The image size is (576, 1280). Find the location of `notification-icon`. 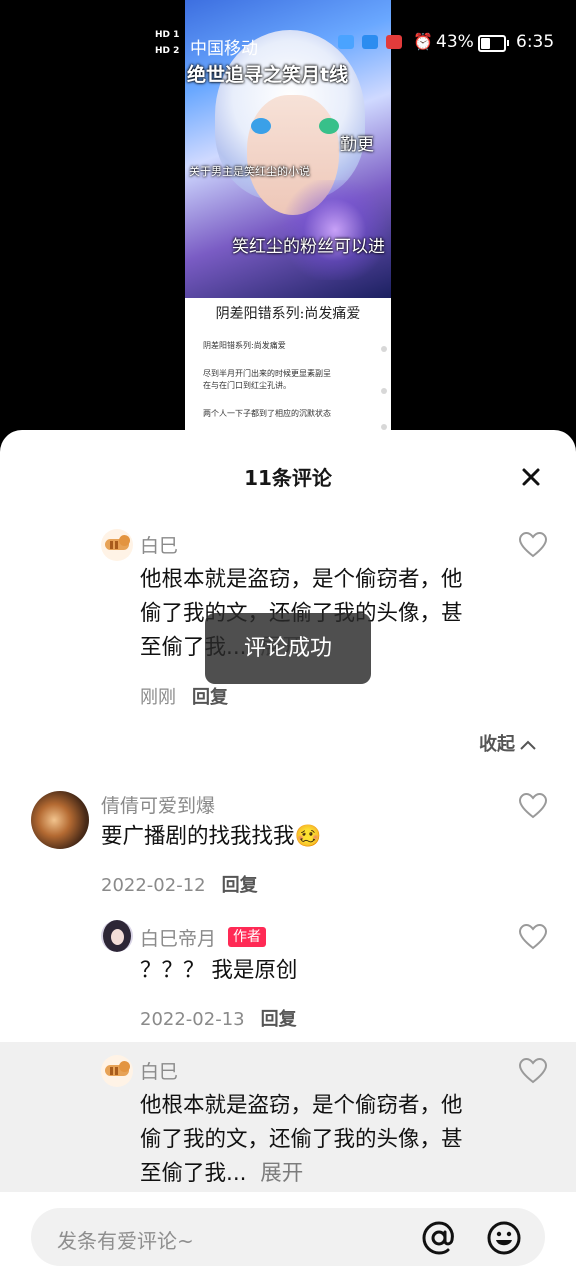

notification-icon is located at coordinates (394, 42).